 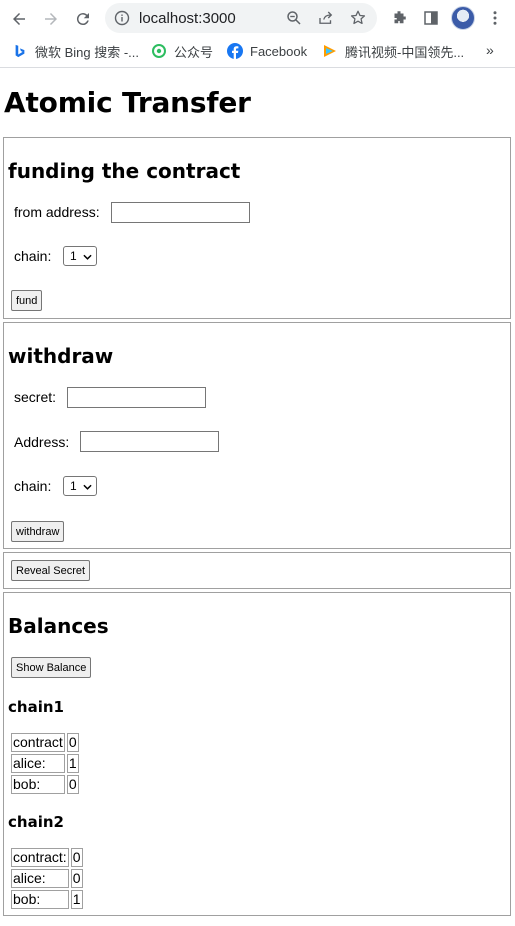 What do you see at coordinates (33, 486) in the screenshot?
I see `withdraw-chain-label: chain:` at bounding box center [33, 486].